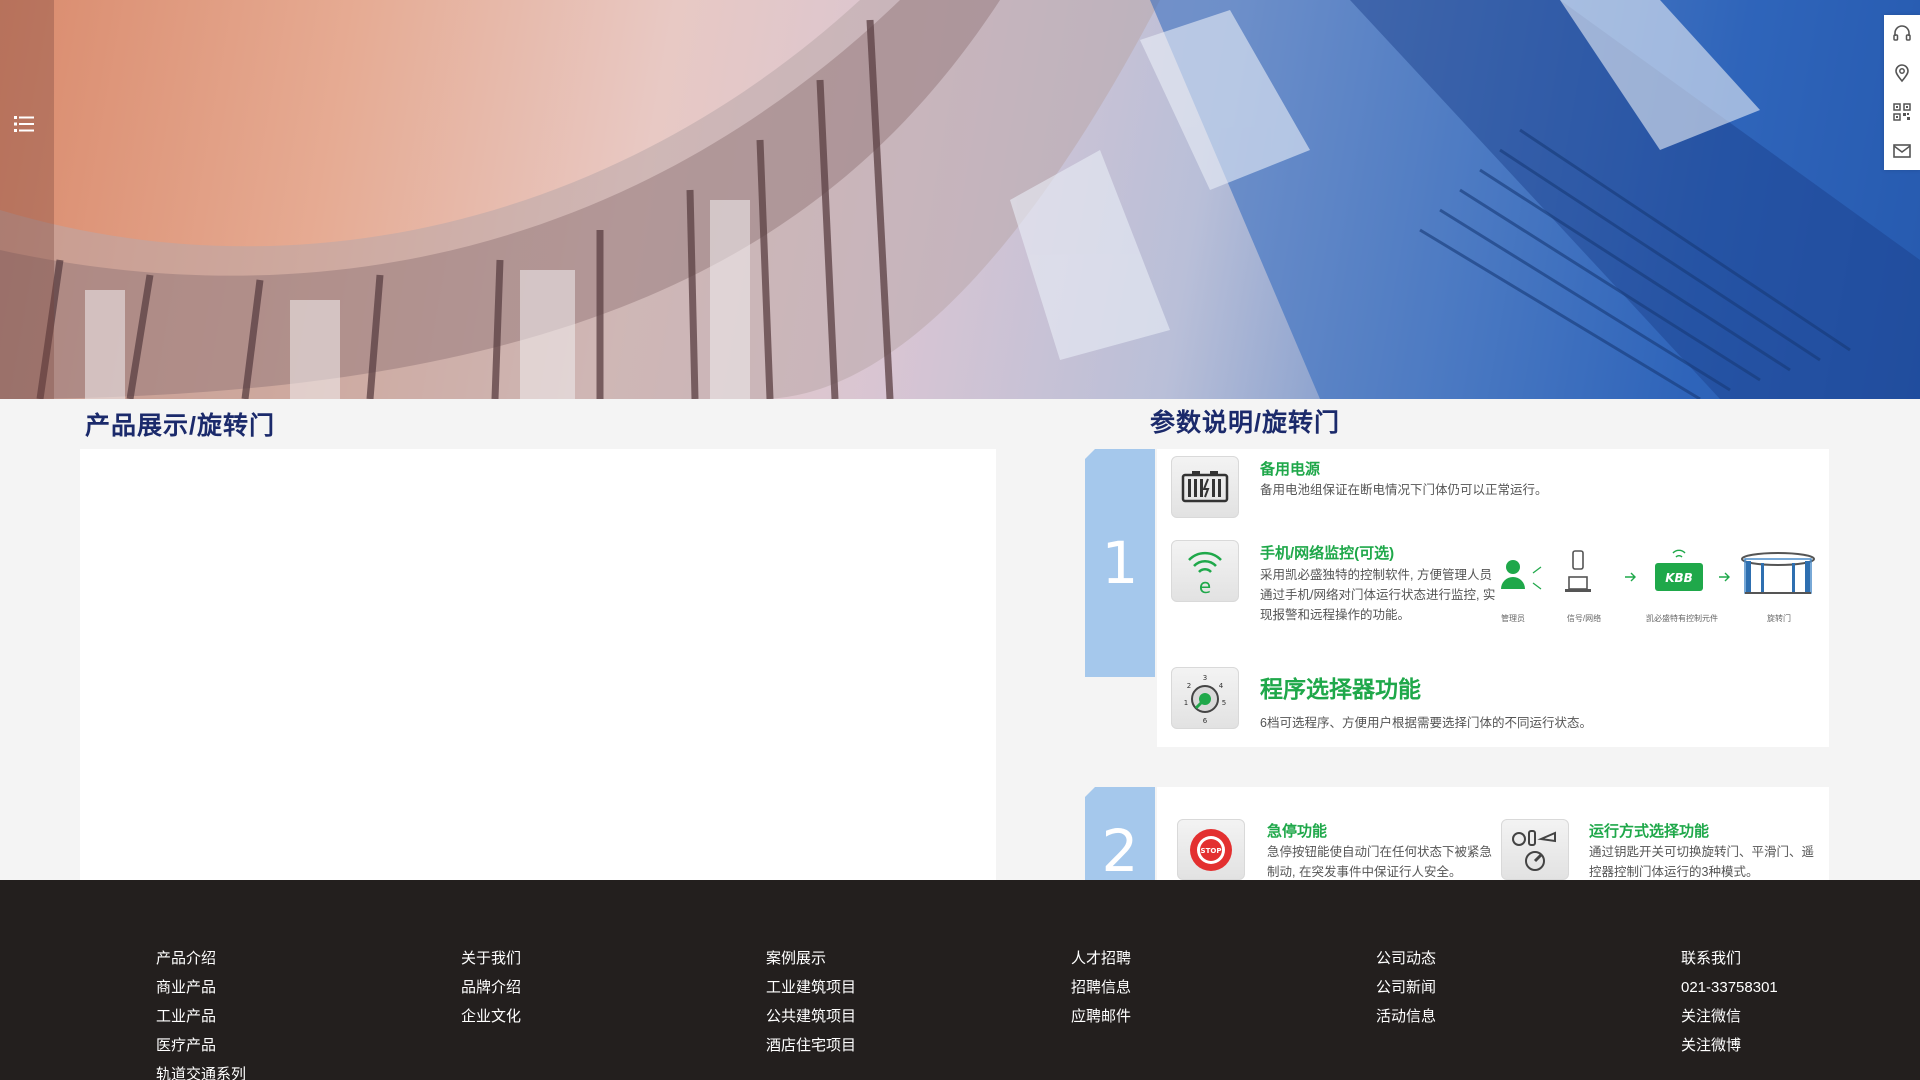 The width and height of the screenshot is (1920, 1080). Describe the element at coordinates (1205, 698) in the screenshot. I see `dial-selector-icon: 3 2 4 1 5 6` at that location.